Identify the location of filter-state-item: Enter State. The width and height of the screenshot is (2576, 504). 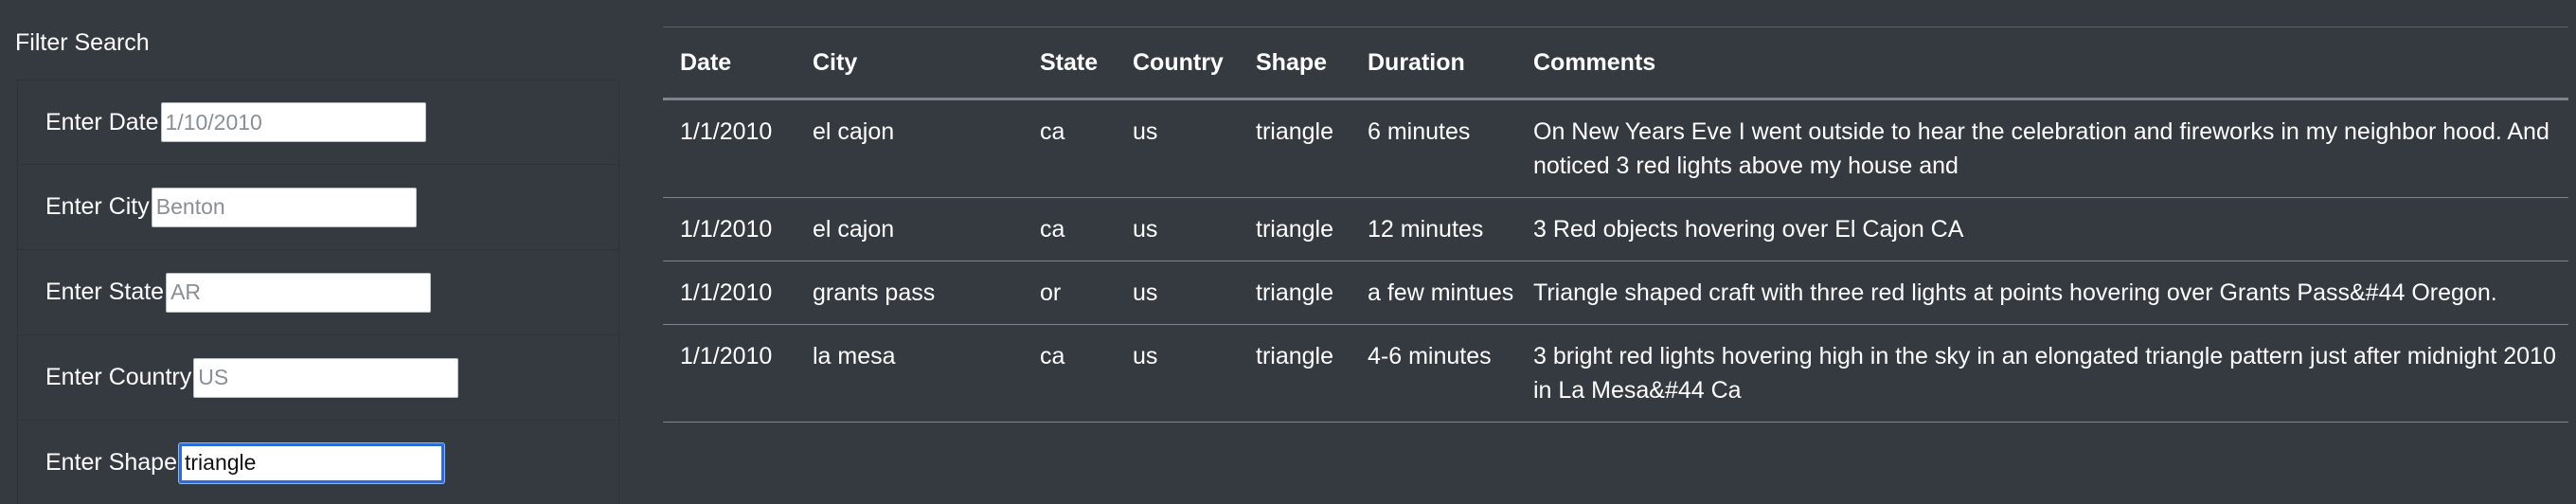
(318, 292).